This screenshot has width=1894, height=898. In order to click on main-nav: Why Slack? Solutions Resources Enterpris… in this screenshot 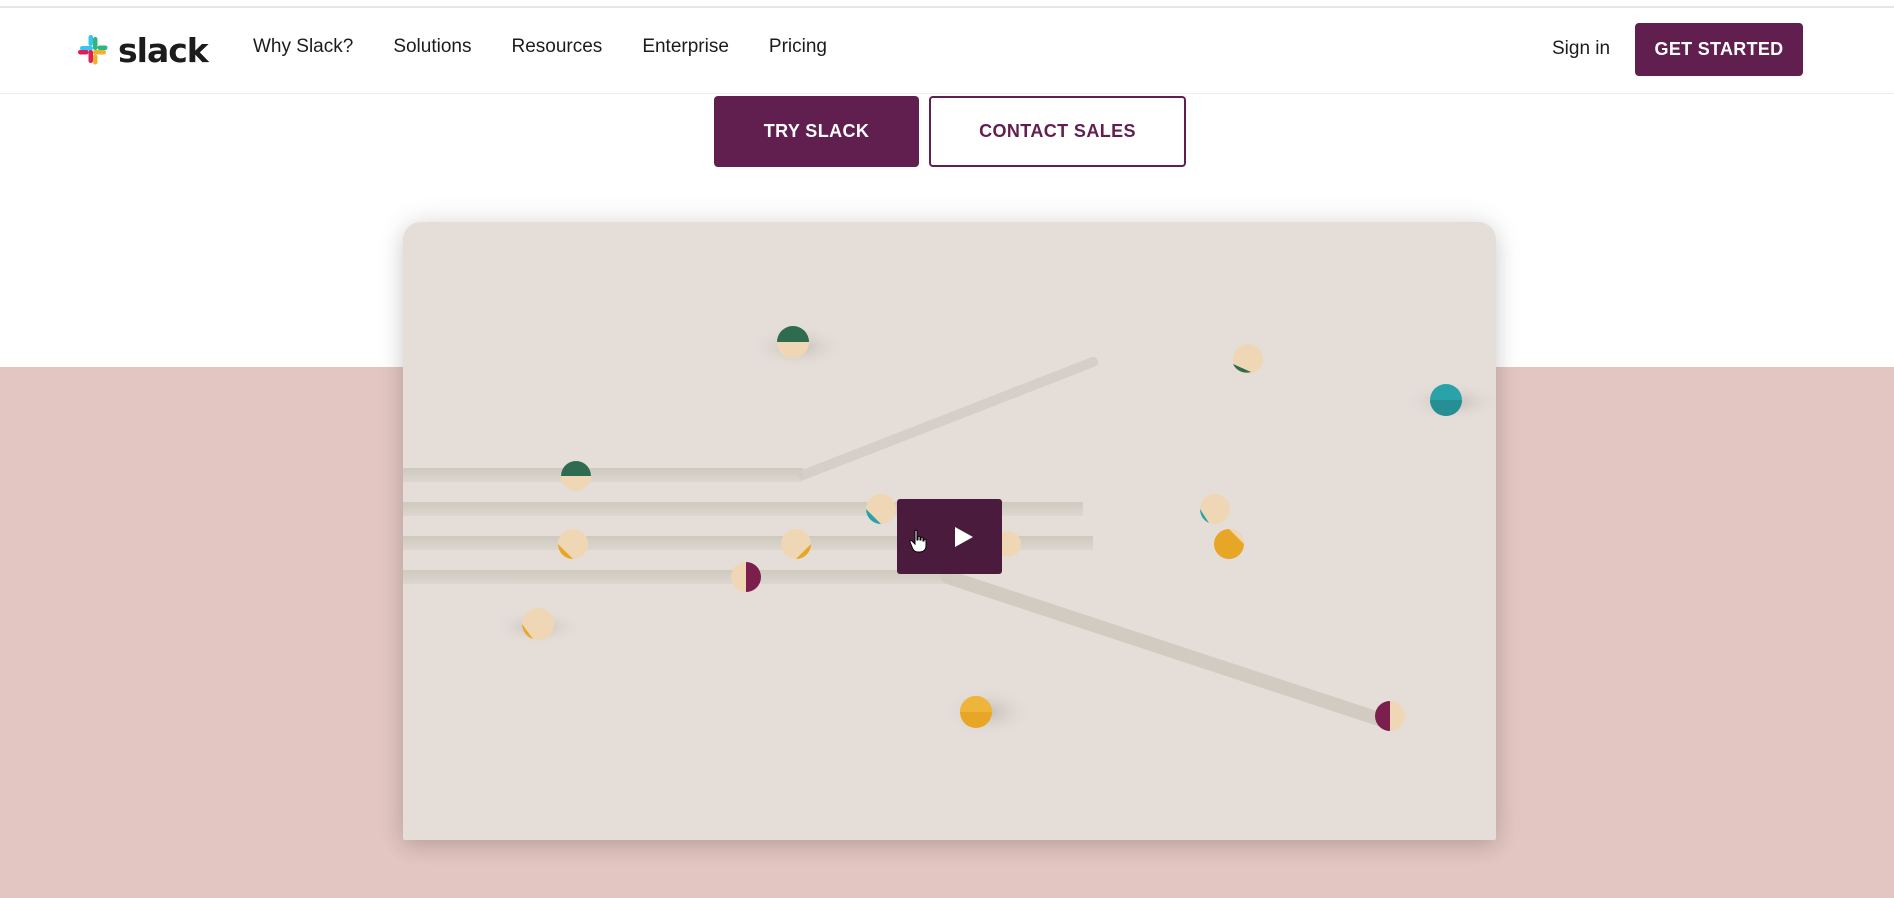, I will do `click(540, 47)`.